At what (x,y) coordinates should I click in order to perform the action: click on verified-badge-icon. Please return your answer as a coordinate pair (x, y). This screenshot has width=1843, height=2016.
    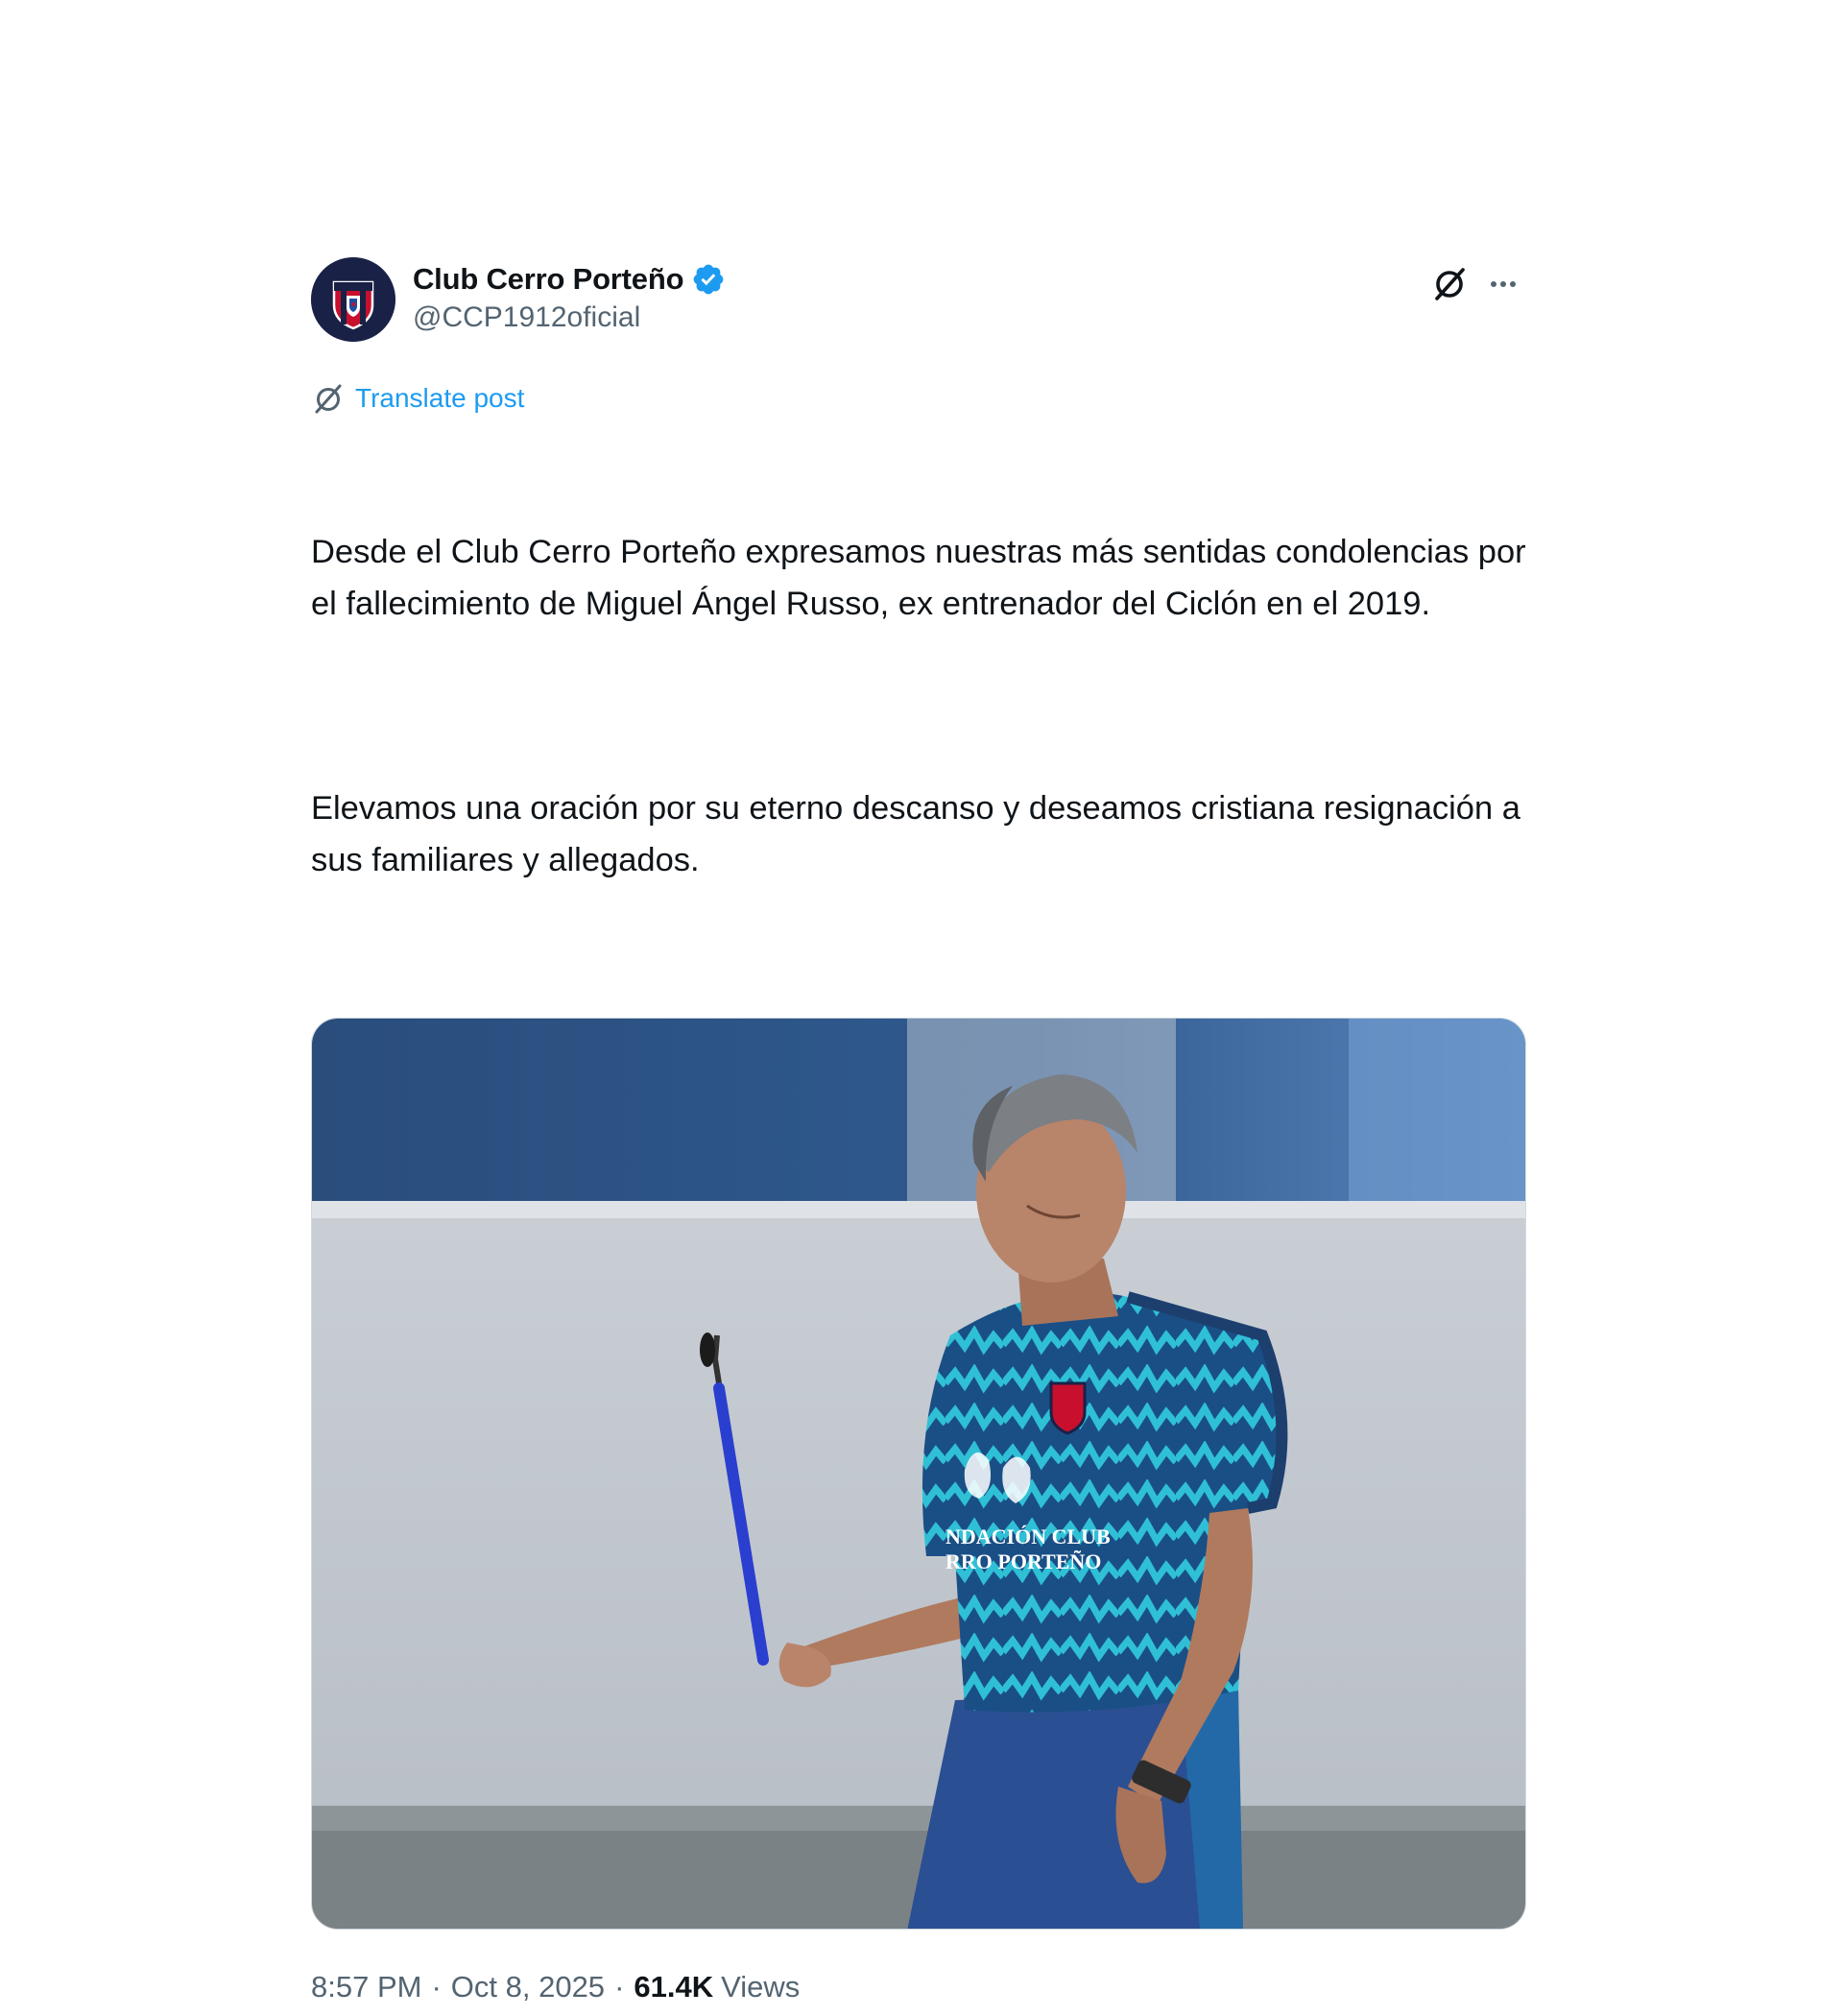
    Looking at the image, I should click on (708, 279).